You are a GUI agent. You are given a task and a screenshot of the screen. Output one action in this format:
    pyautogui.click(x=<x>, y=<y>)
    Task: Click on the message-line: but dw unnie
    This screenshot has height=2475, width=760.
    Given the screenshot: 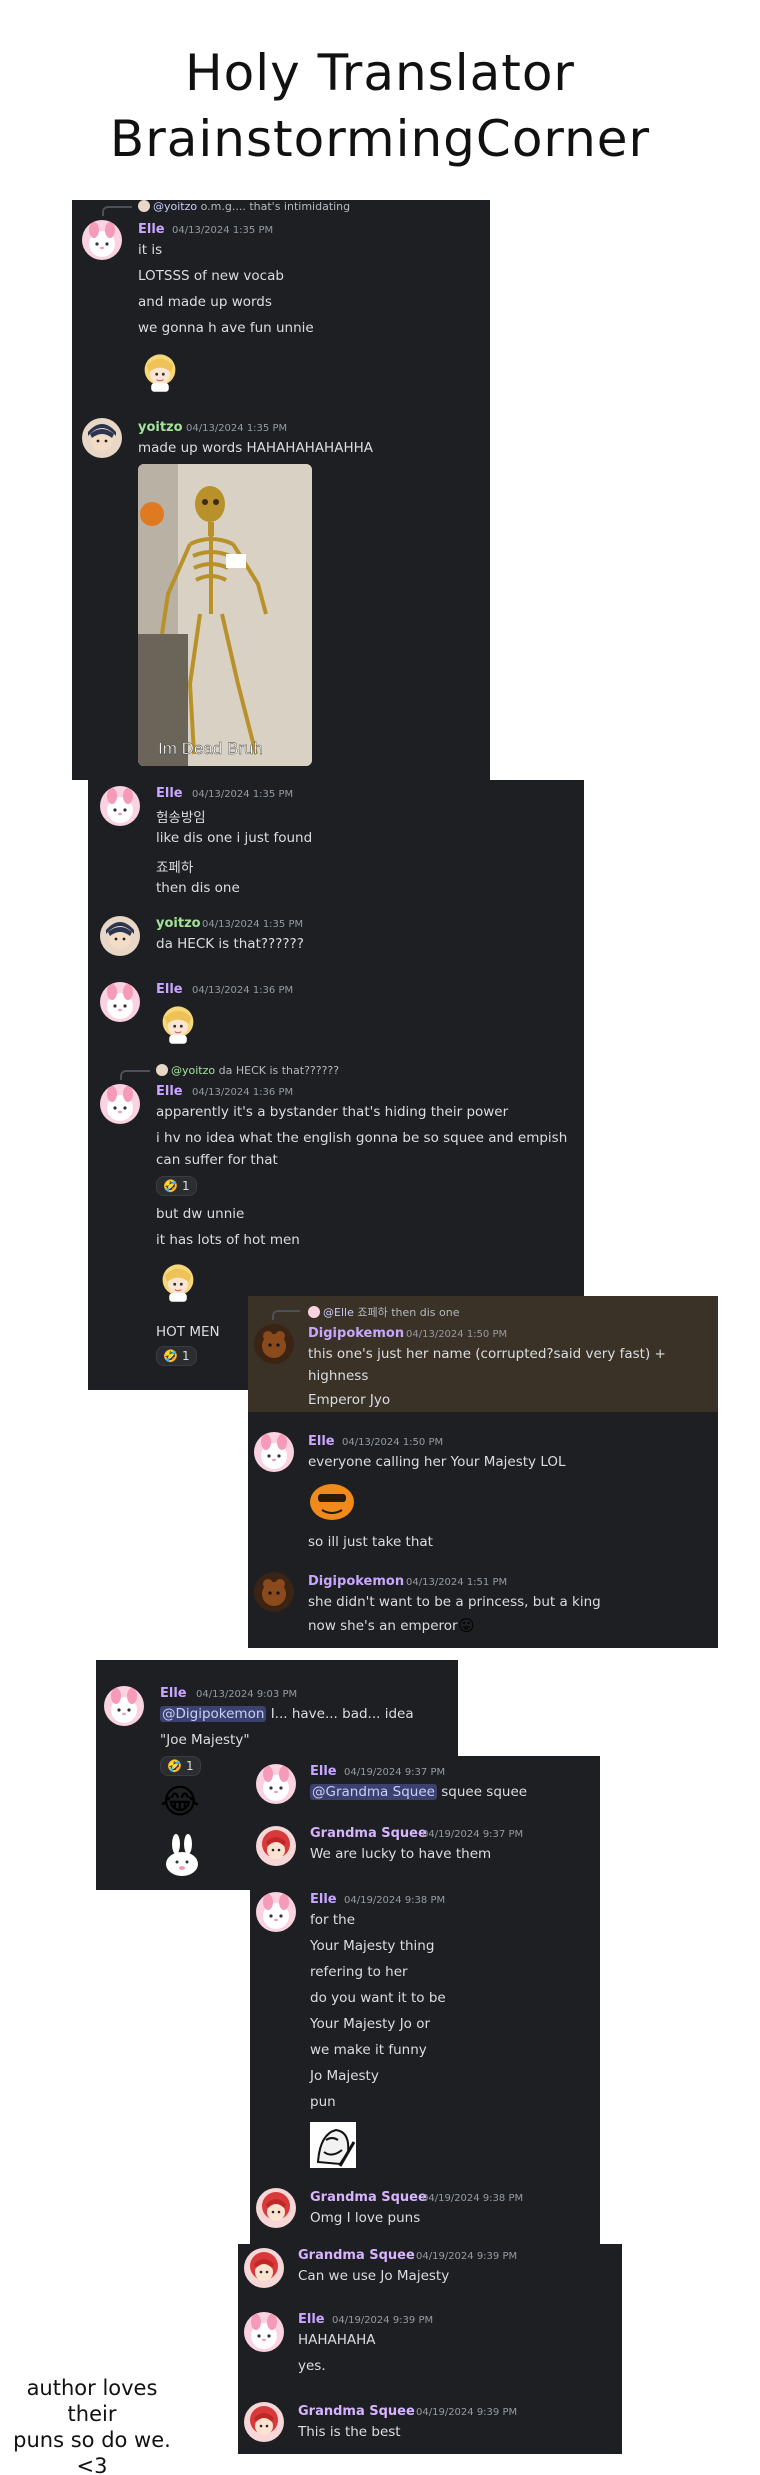 What is the action you would take?
    pyautogui.click(x=200, y=1214)
    